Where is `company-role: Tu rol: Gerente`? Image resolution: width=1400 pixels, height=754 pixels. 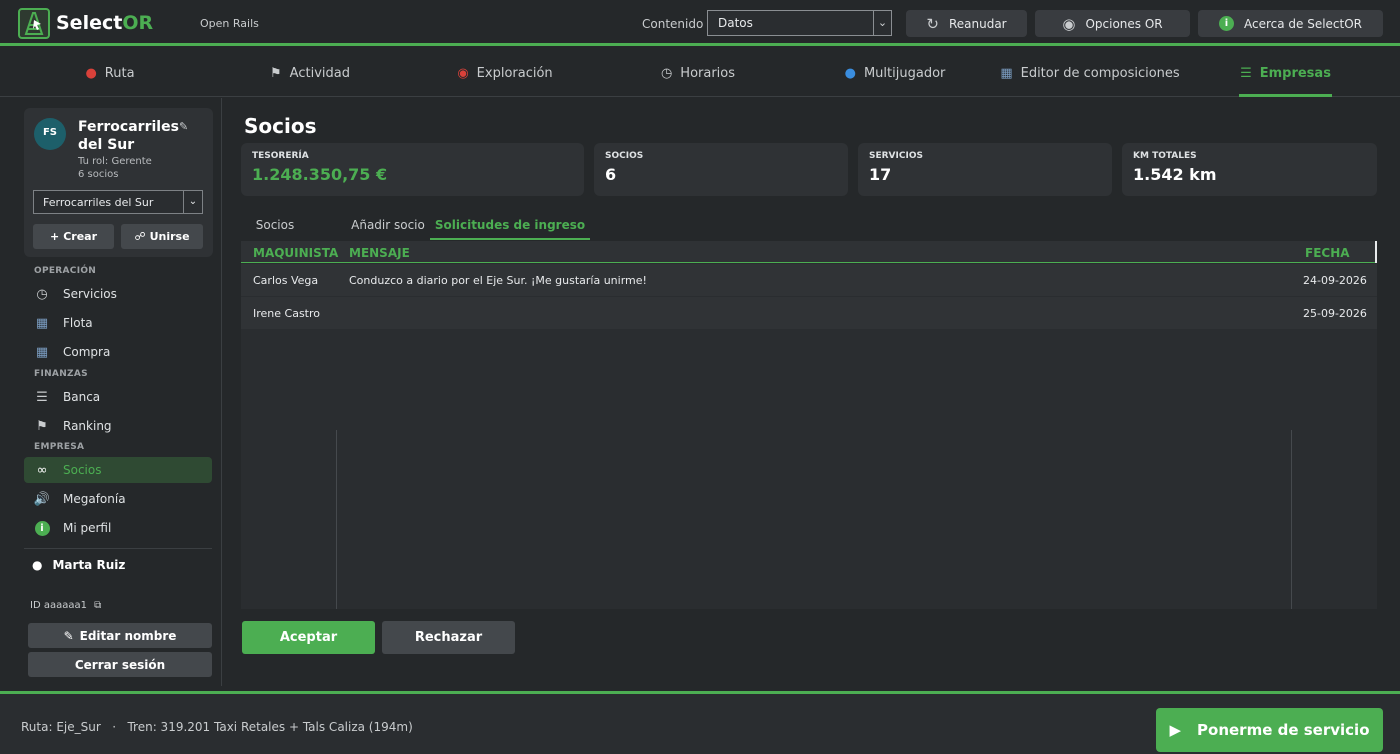
company-role: Tu rol: Gerente is located at coordinates (115, 161).